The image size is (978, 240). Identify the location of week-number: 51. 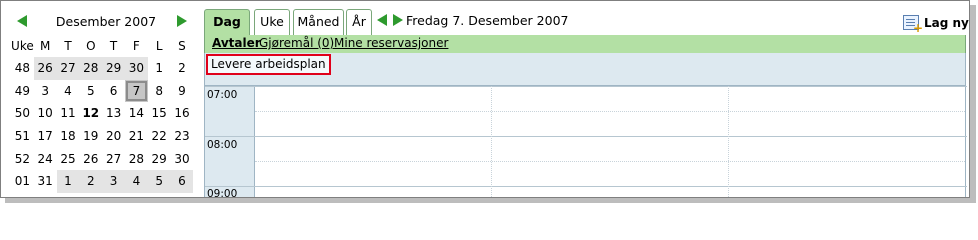
(22, 136).